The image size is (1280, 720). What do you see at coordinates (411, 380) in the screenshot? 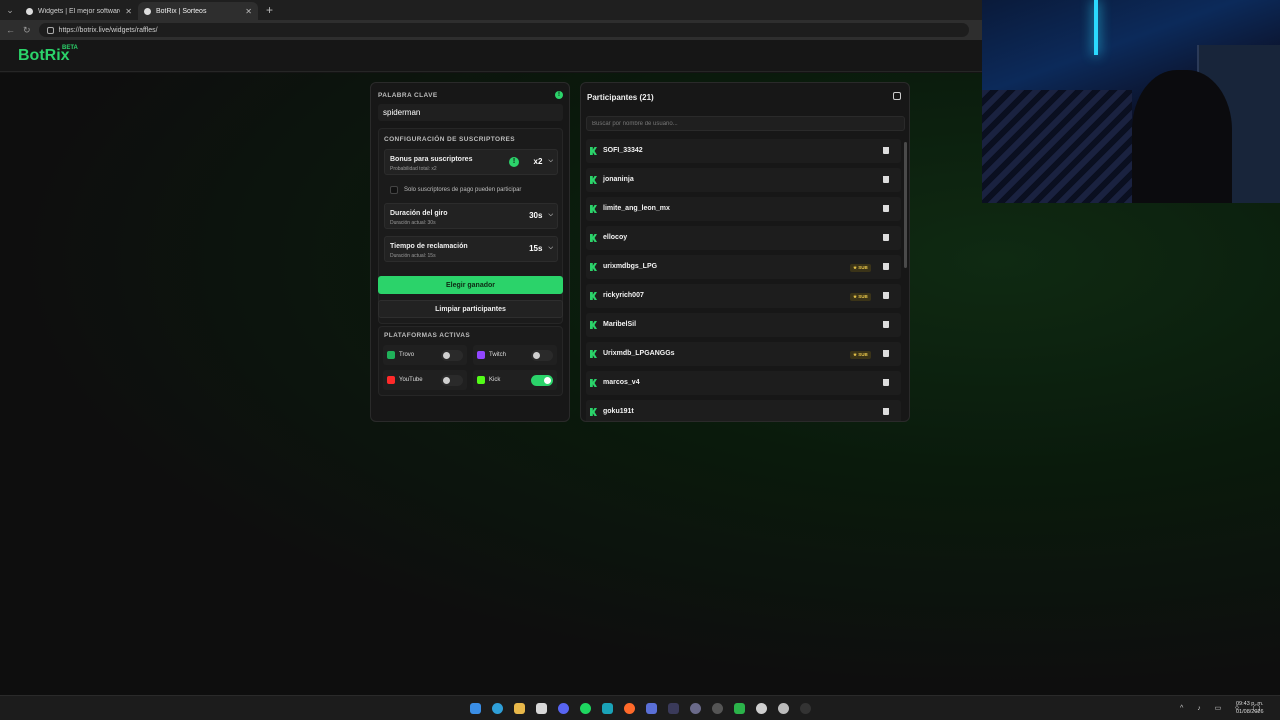
I see `platform-label: YouTube` at bounding box center [411, 380].